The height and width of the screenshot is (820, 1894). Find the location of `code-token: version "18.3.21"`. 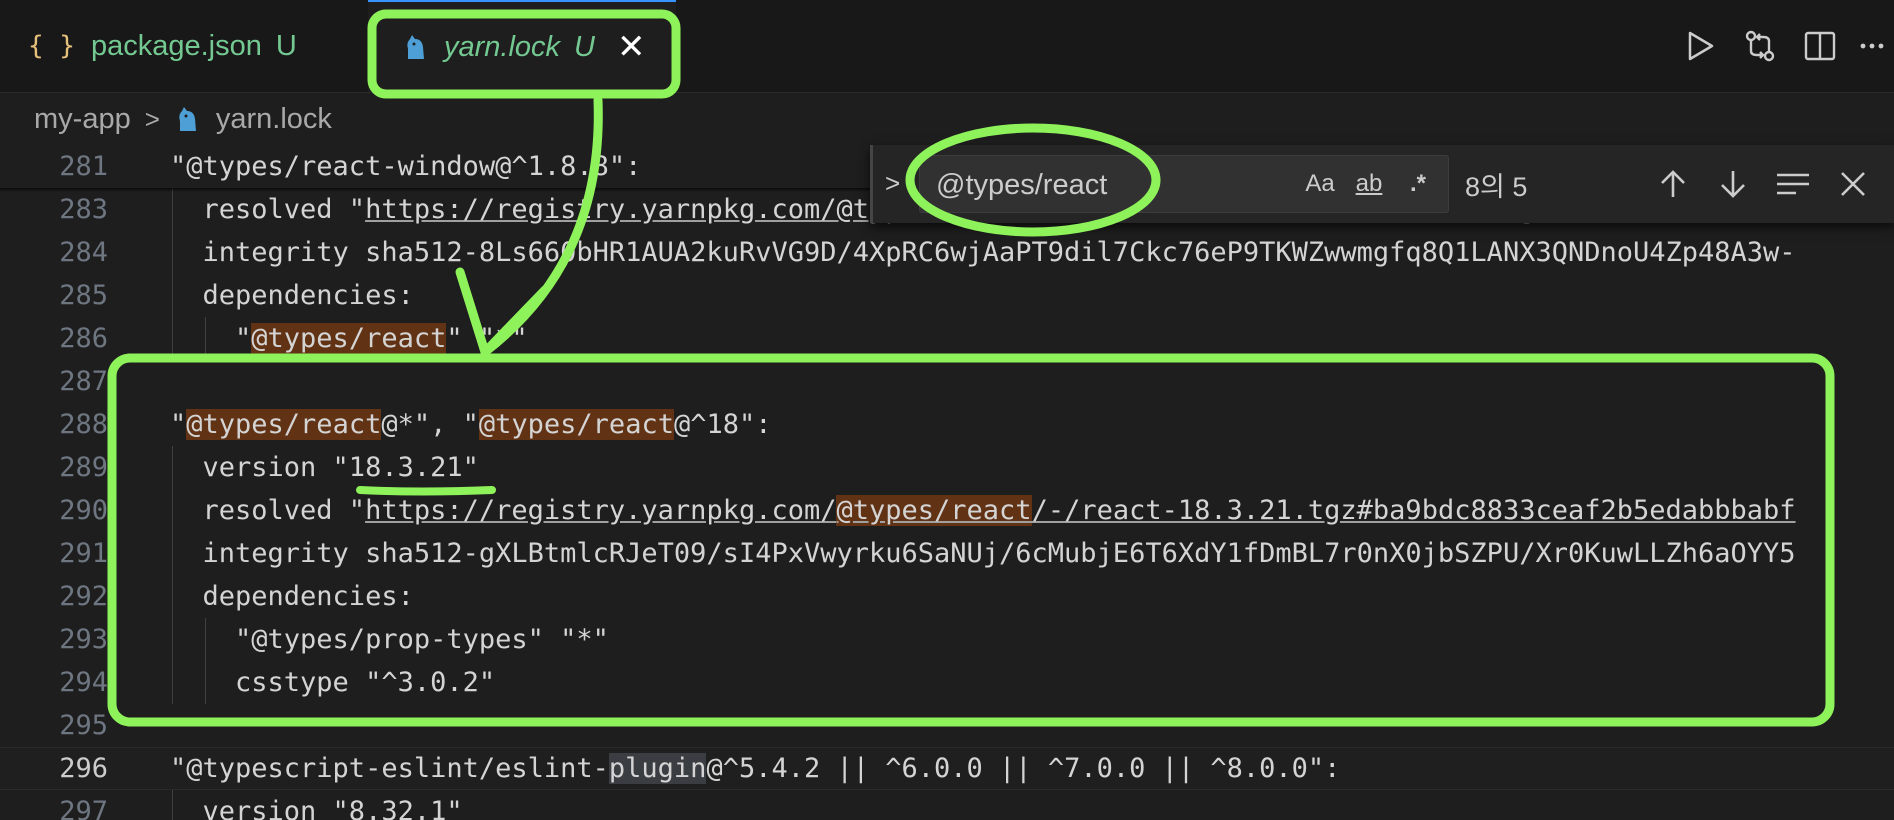

code-token: version "18.3.21" is located at coordinates (324, 467).